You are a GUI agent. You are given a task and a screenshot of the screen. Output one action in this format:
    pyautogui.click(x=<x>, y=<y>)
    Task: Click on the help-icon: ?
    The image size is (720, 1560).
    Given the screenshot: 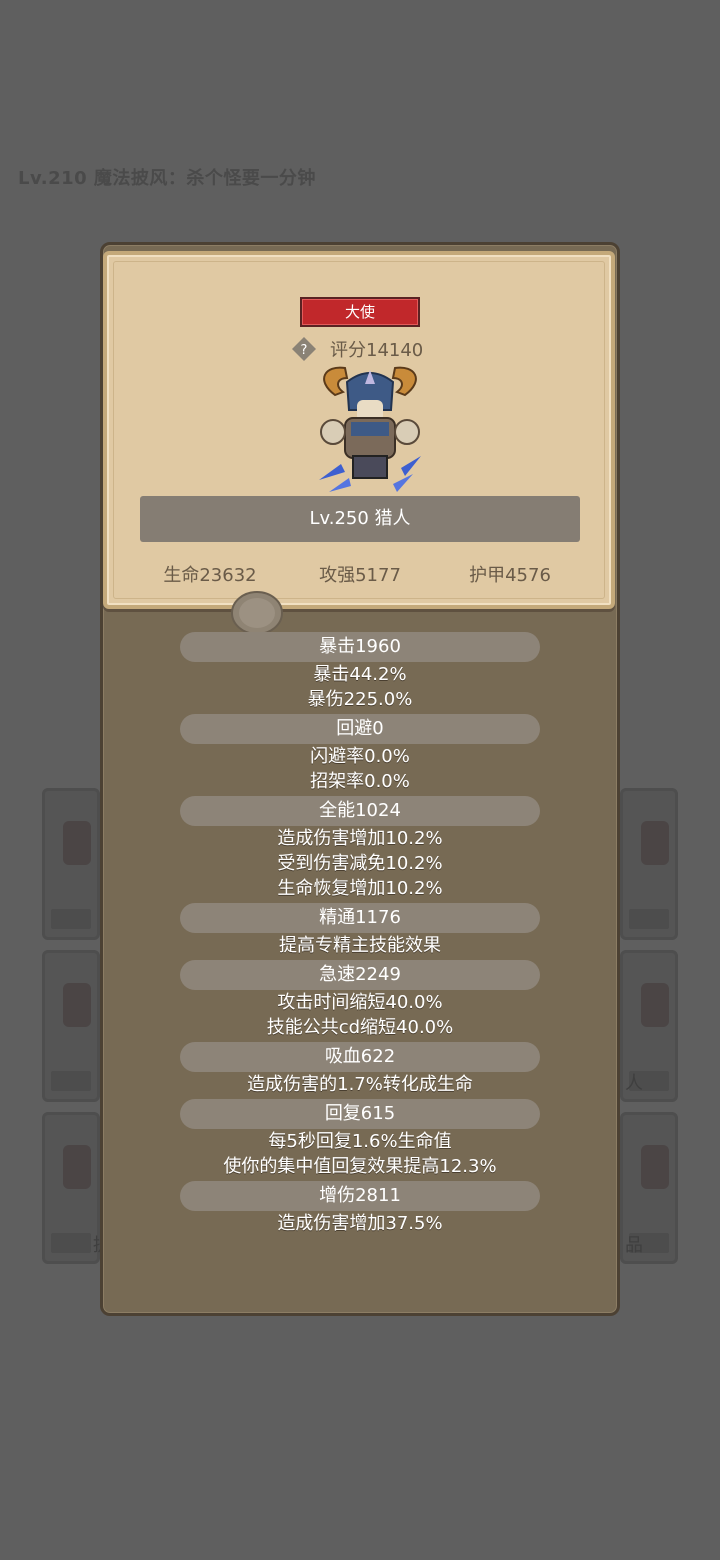 What is the action you would take?
    pyautogui.click(x=304, y=349)
    